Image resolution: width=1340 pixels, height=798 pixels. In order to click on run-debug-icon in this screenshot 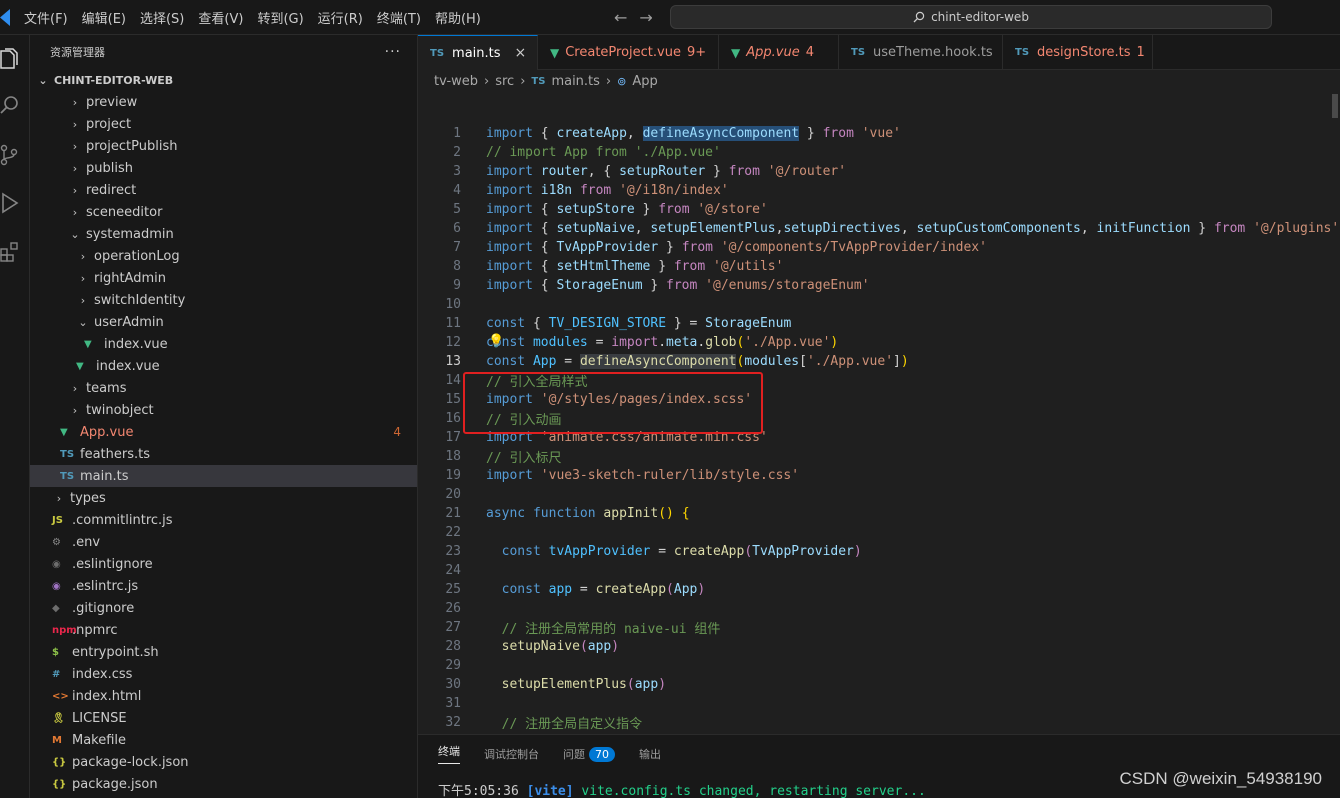, I will do `click(15, 203)`.